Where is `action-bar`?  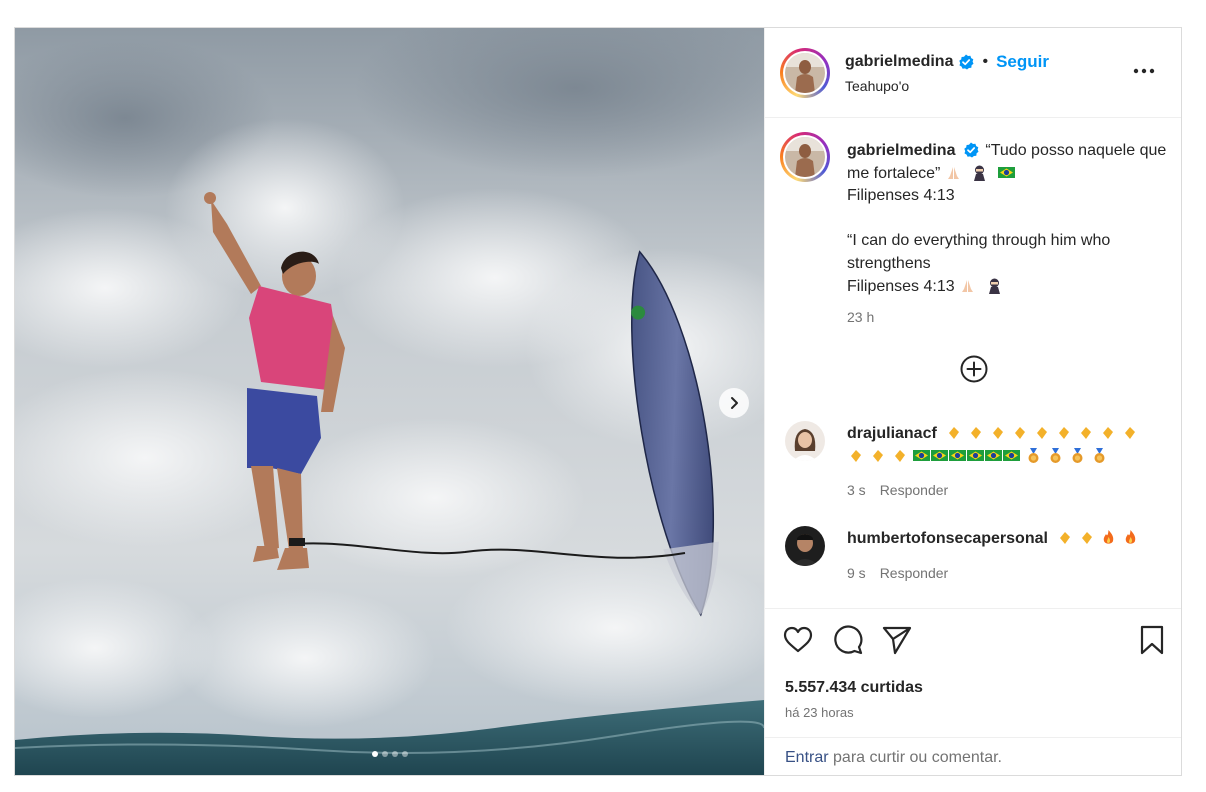
action-bar is located at coordinates (975, 641).